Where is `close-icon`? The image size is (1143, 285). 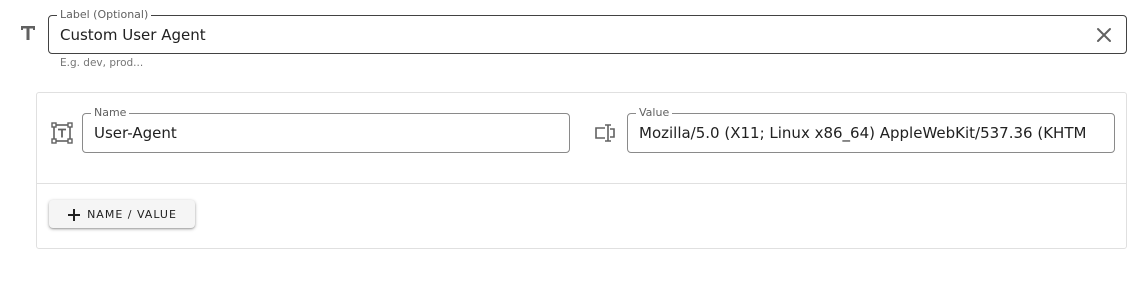 close-icon is located at coordinates (1104, 35).